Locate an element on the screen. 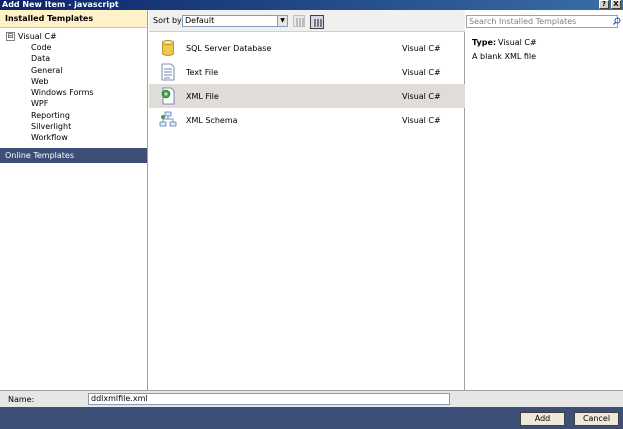 The image size is (623, 429). name-bar: Name: ddlxmlfile.xml is located at coordinates (311, 398).